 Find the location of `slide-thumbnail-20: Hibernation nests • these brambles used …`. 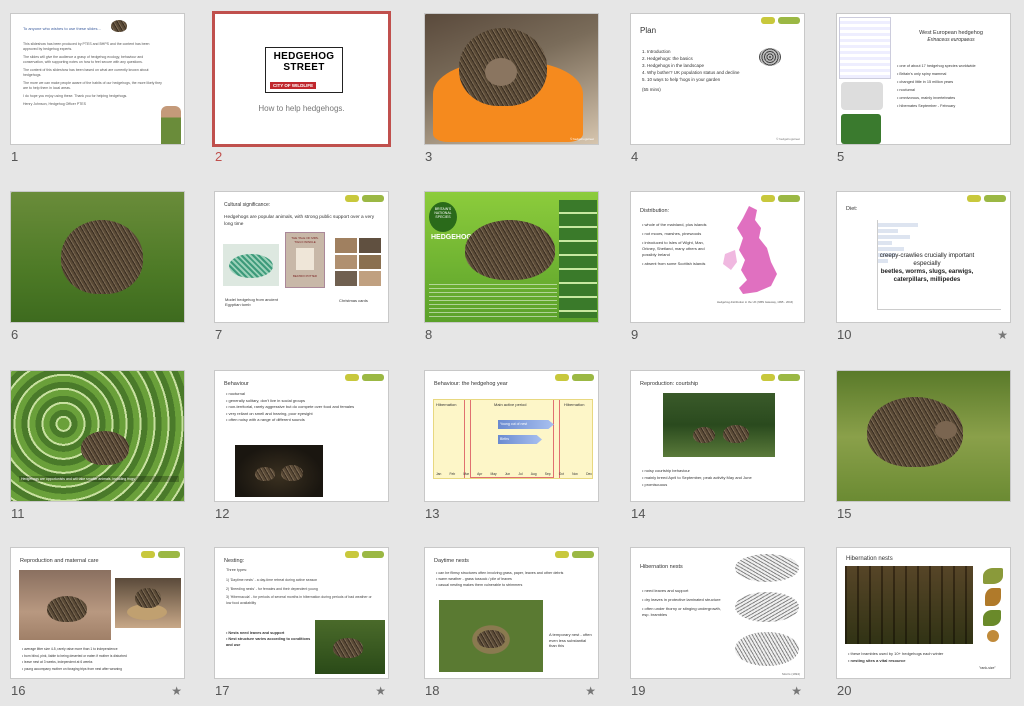

slide-thumbnail-20: Hibernation nests • these brambles used … is located at coordinates (923, 613).